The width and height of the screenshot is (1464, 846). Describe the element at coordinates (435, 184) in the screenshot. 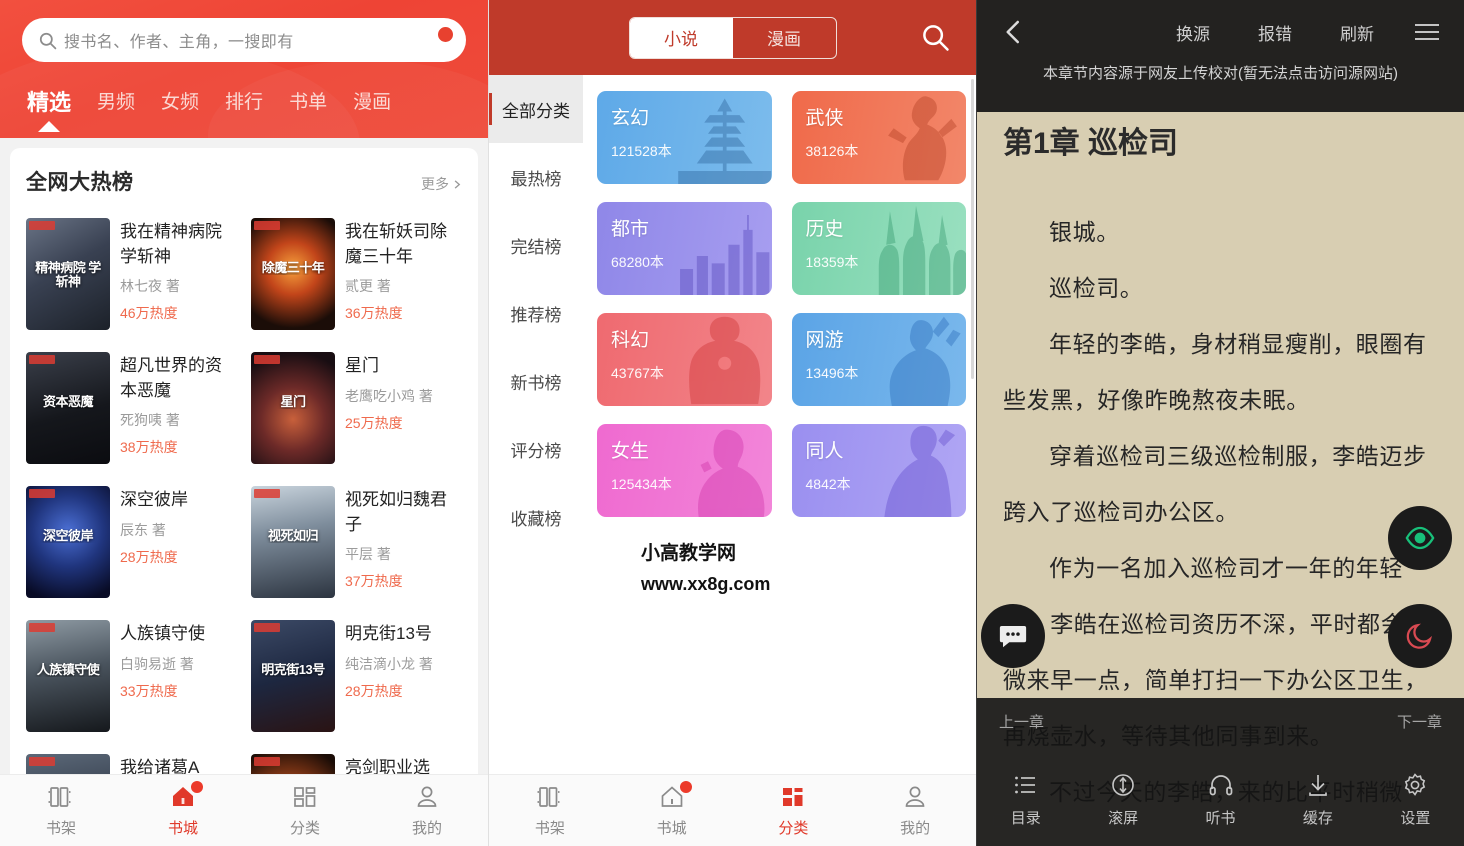

I see `more-label: 更多` at that location.